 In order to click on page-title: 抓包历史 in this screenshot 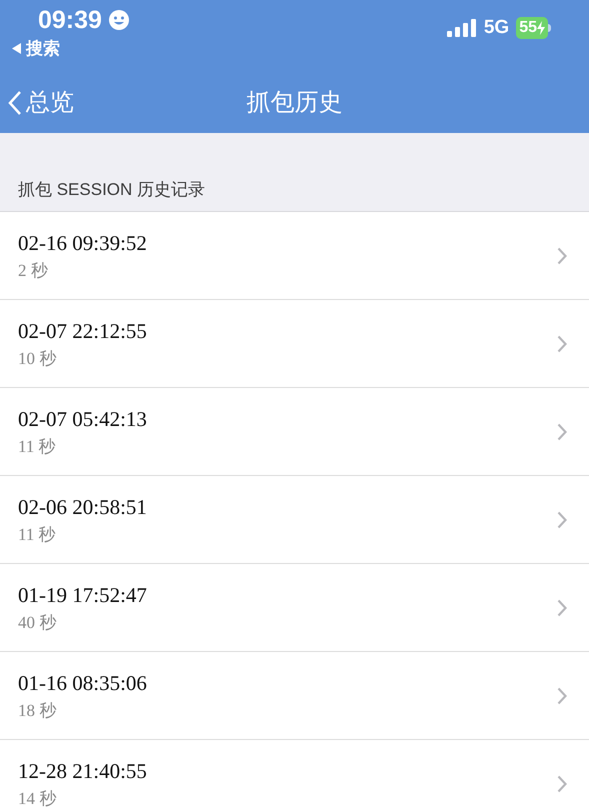, I will do `click(294, 103)`.